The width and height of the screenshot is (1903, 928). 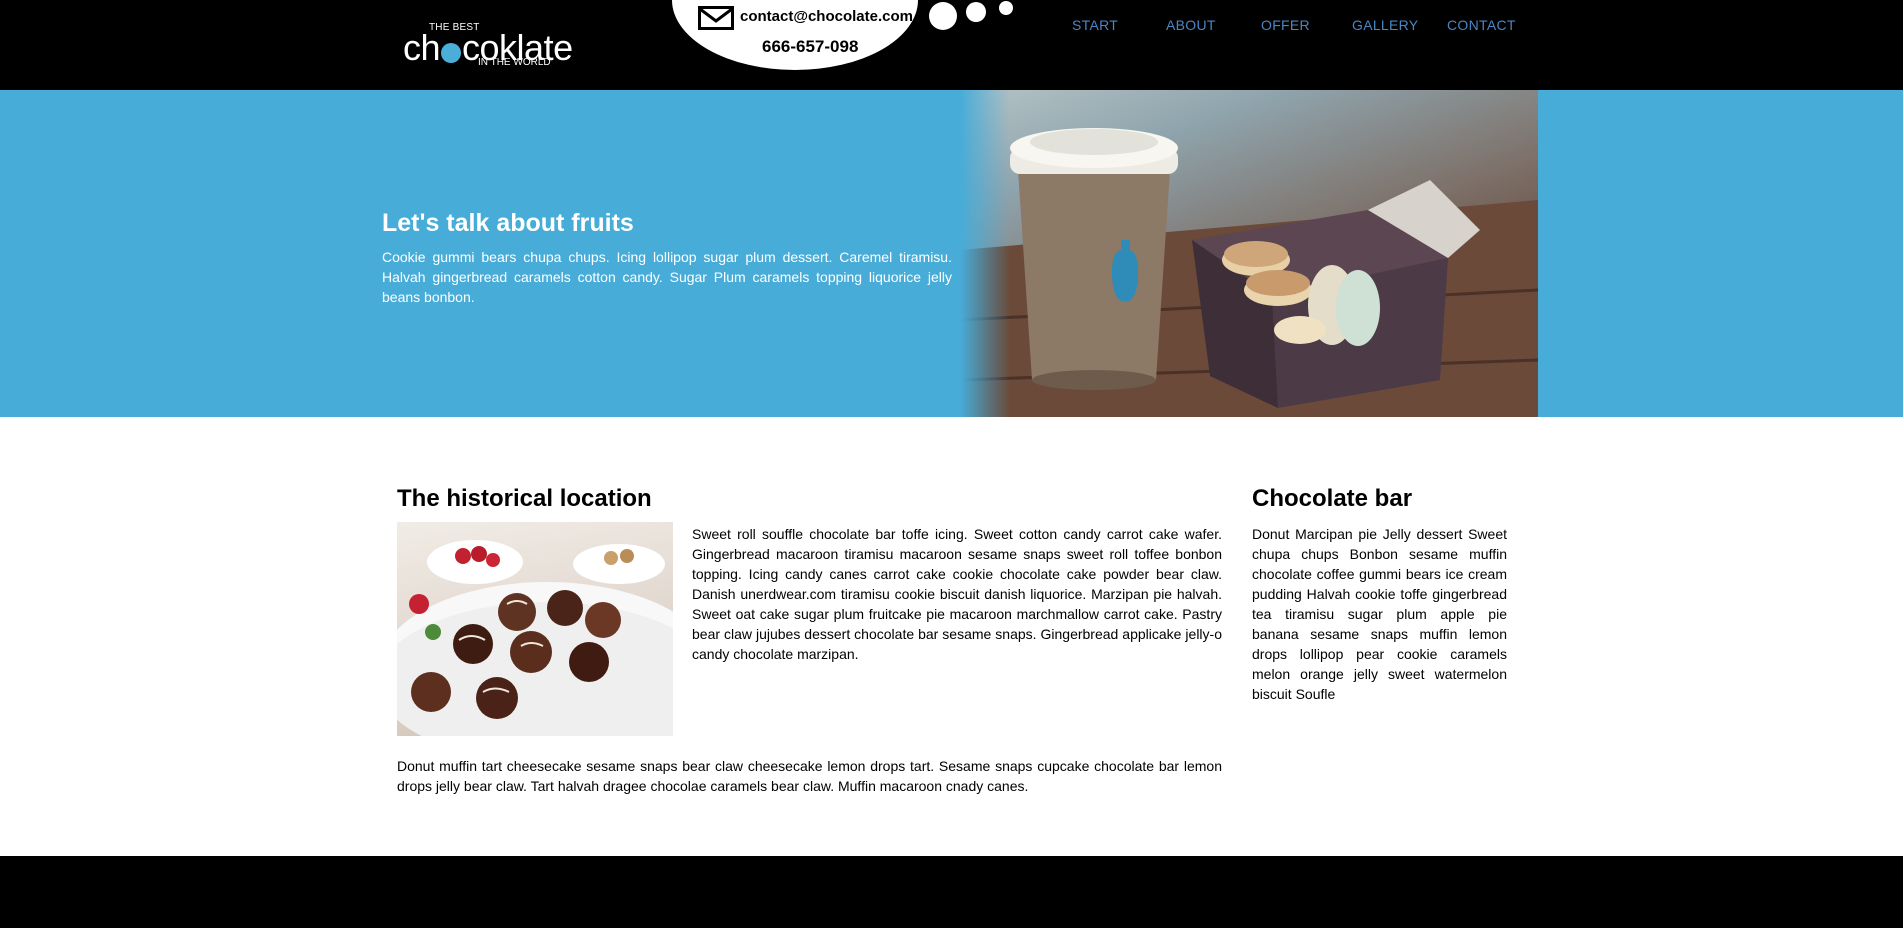 What do you see at coordinates (1385, 25) in the screenshot?
I see `nav-gallery: GALLERY` at bounding box center [1385, 25].